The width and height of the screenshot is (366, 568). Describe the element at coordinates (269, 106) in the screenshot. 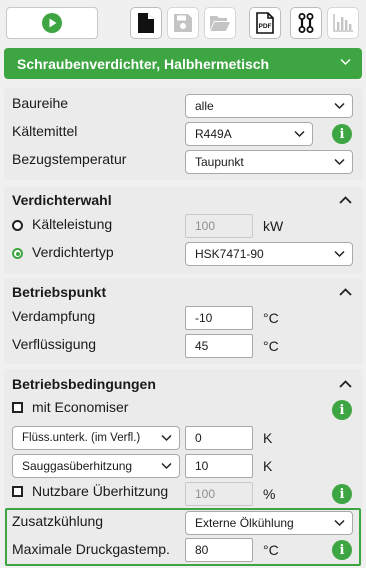

I see `baureihe-select: alle` at that location.